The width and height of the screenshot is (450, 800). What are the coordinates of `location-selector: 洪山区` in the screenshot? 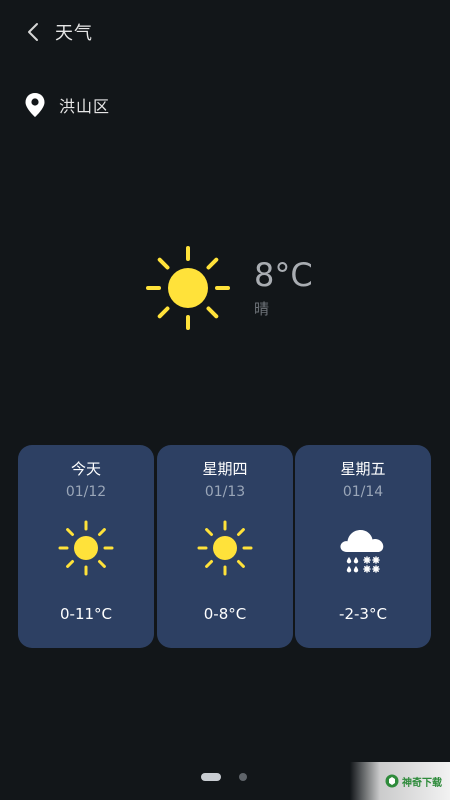 It's located at (67, 105).